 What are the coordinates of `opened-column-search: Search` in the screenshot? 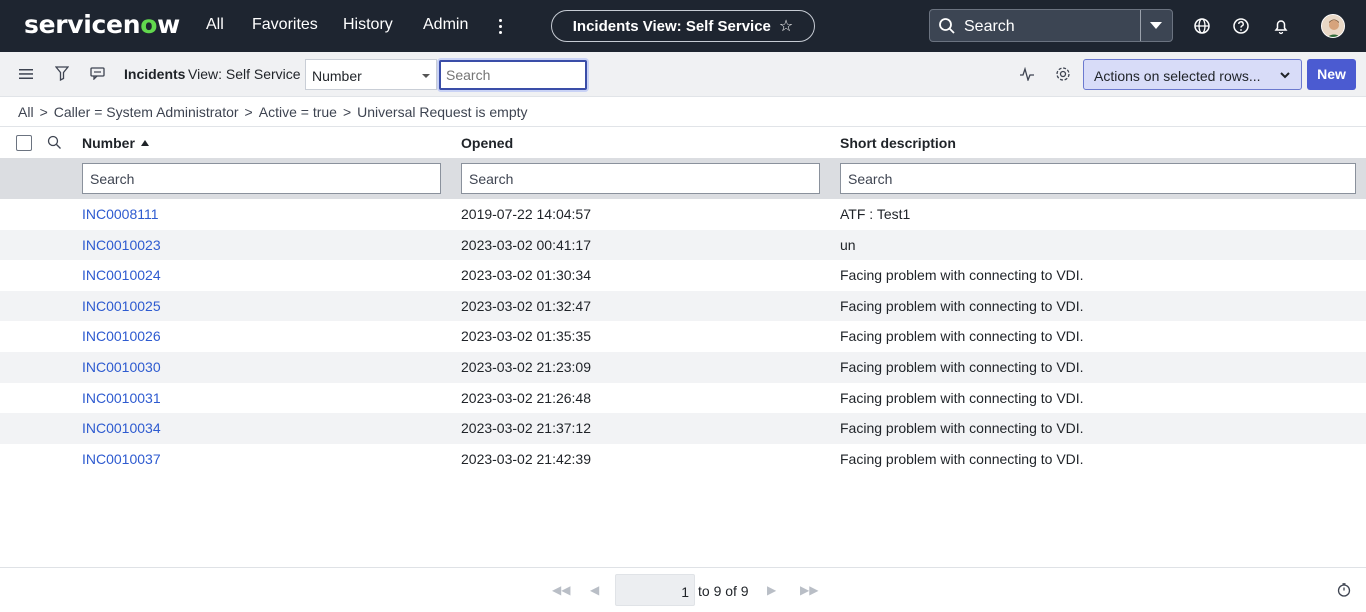 It's located at (640, 178).